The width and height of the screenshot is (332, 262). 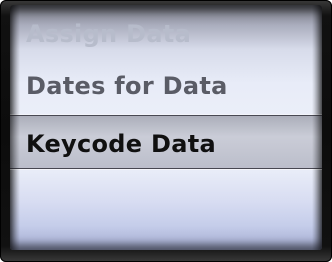 What do you see at coordinates (121, 144) in the screenshot?
I see `picker-option-label: Keycode Data` at bounding box center [121, 144].